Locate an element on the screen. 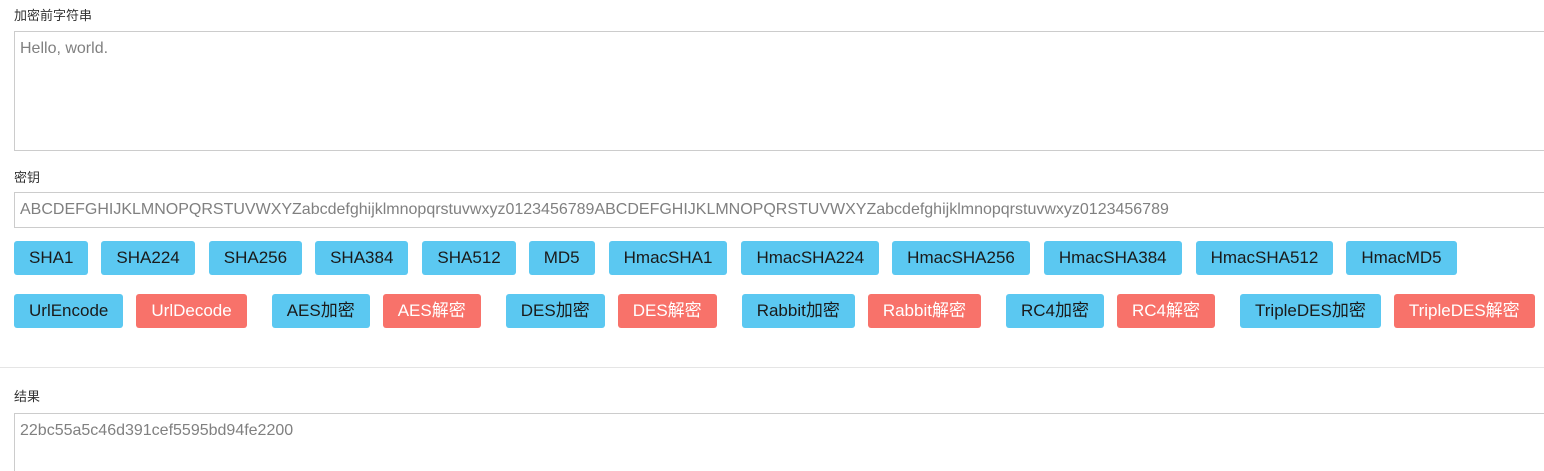  sha256-button: SHA256 is located at coordinates (255, 258).